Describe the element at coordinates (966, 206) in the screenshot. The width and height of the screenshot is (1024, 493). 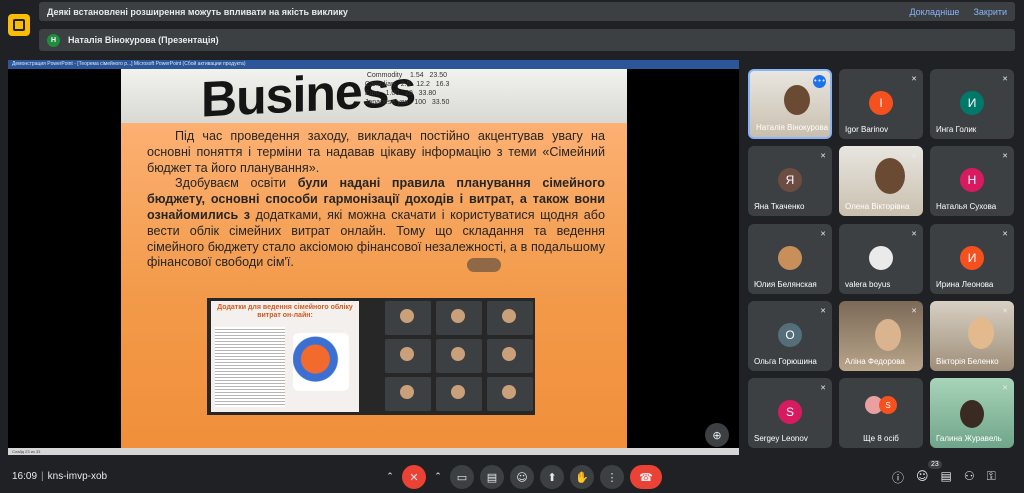
I see `participant-name: Наталья Сухова` at that location.